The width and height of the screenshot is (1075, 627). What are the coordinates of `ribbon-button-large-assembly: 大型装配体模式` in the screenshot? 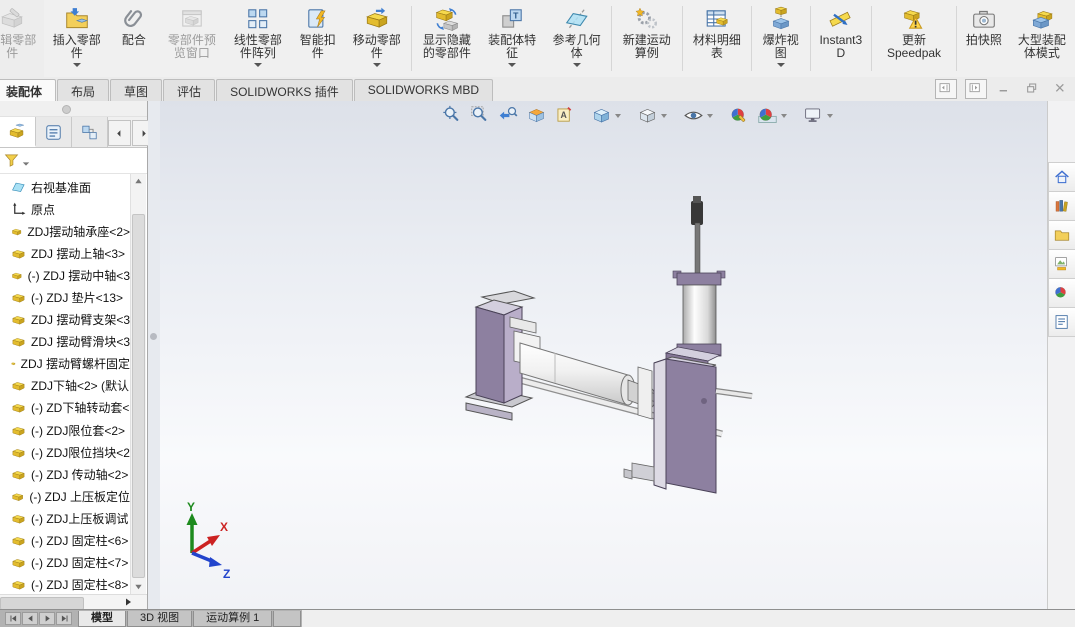 It's located at (1042, 38).